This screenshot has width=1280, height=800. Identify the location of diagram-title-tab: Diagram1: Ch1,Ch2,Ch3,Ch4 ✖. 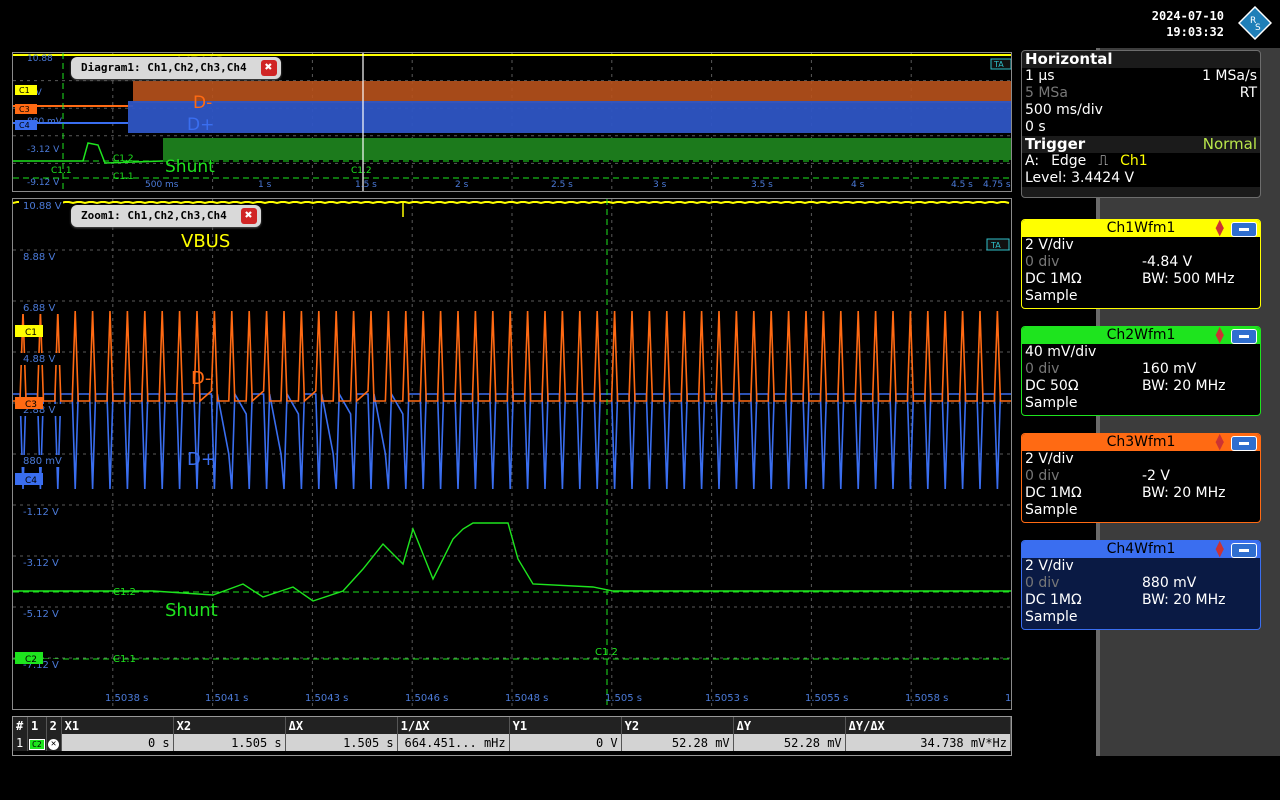
(176, 68).